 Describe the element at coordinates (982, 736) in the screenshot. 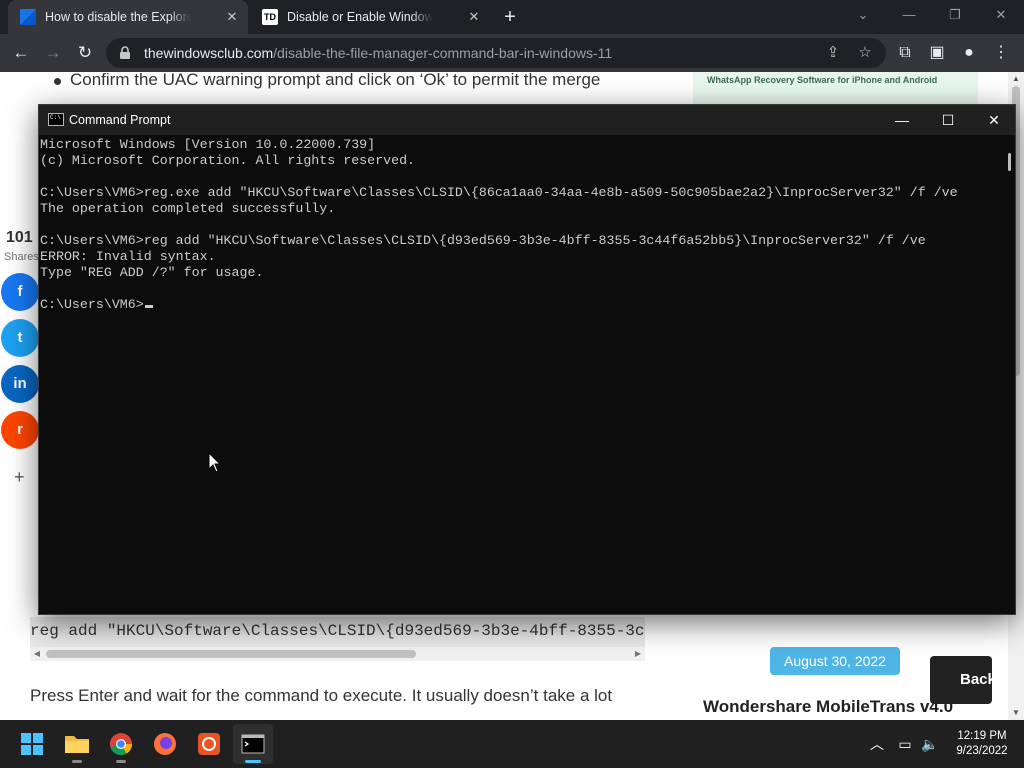

I see `clock-time: 12:19 PM` at that location.